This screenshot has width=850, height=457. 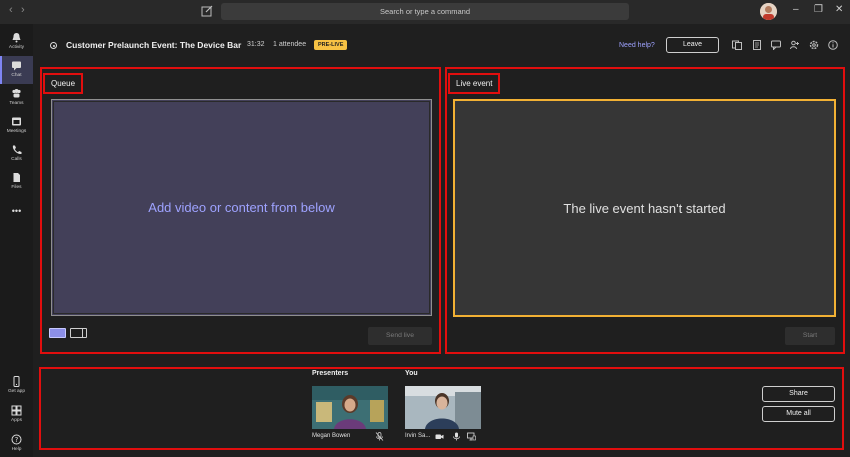 I want to click on mic-icon, so click(x=456, y=436).